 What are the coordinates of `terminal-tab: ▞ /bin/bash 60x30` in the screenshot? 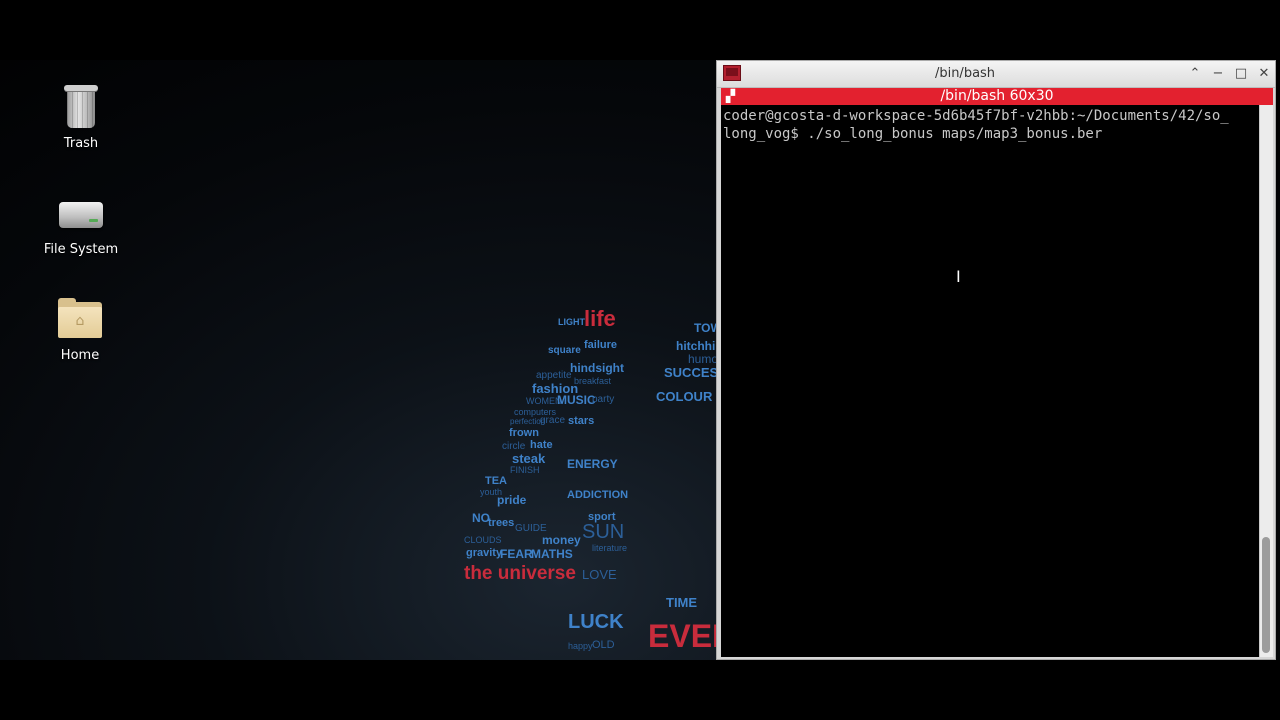 It's located at (997, 96).